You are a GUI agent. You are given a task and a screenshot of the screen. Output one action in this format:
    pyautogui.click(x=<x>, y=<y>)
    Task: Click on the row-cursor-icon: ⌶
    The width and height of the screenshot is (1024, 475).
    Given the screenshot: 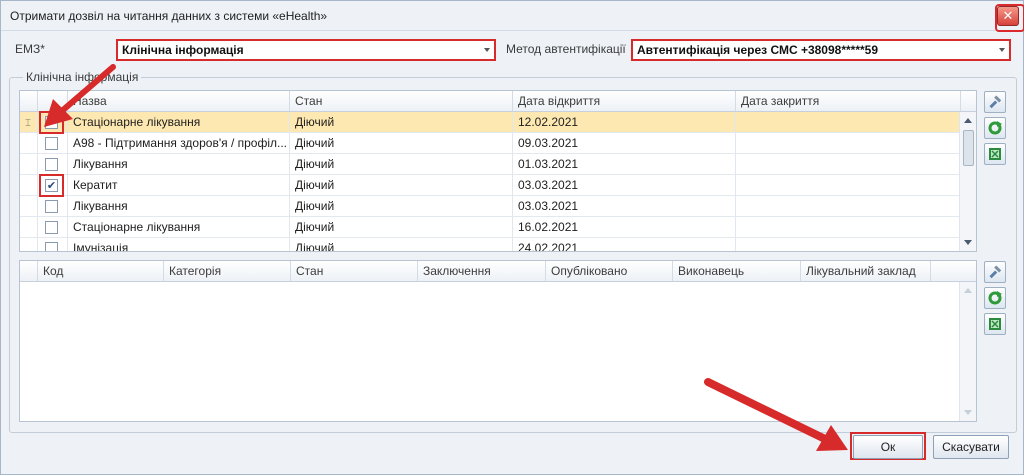 What is the action you would take?
    pyautogui.click(x=28, y=123)
    